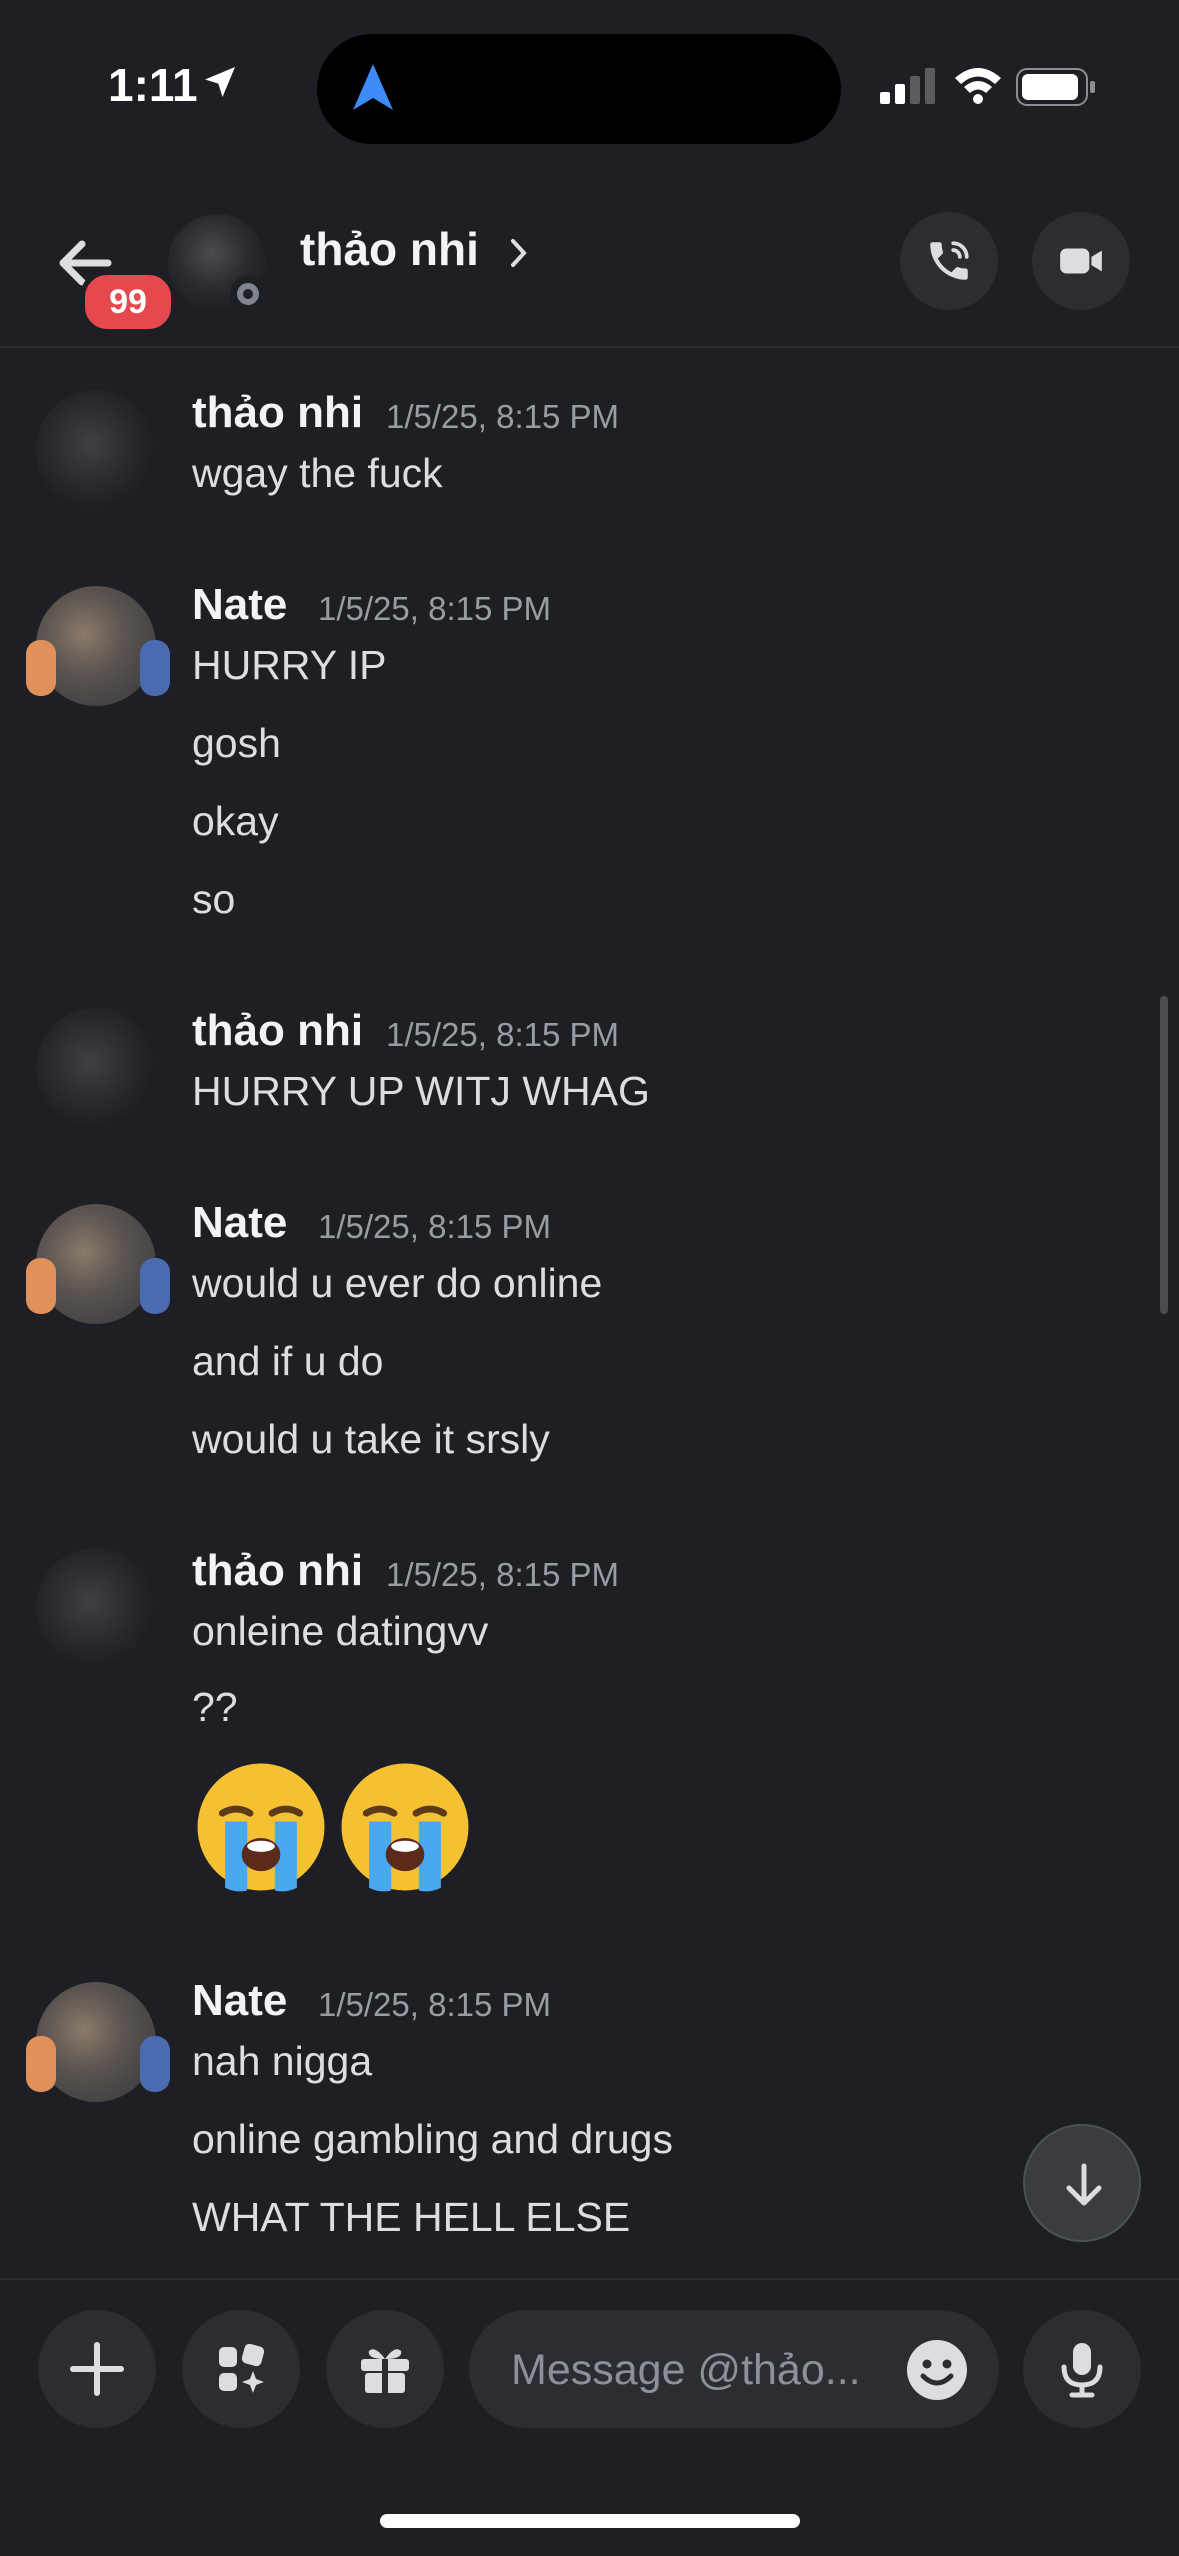 This screenshot has height=2556, width=1179. I want to click on message-text: and if u do, so click(288, 1361).